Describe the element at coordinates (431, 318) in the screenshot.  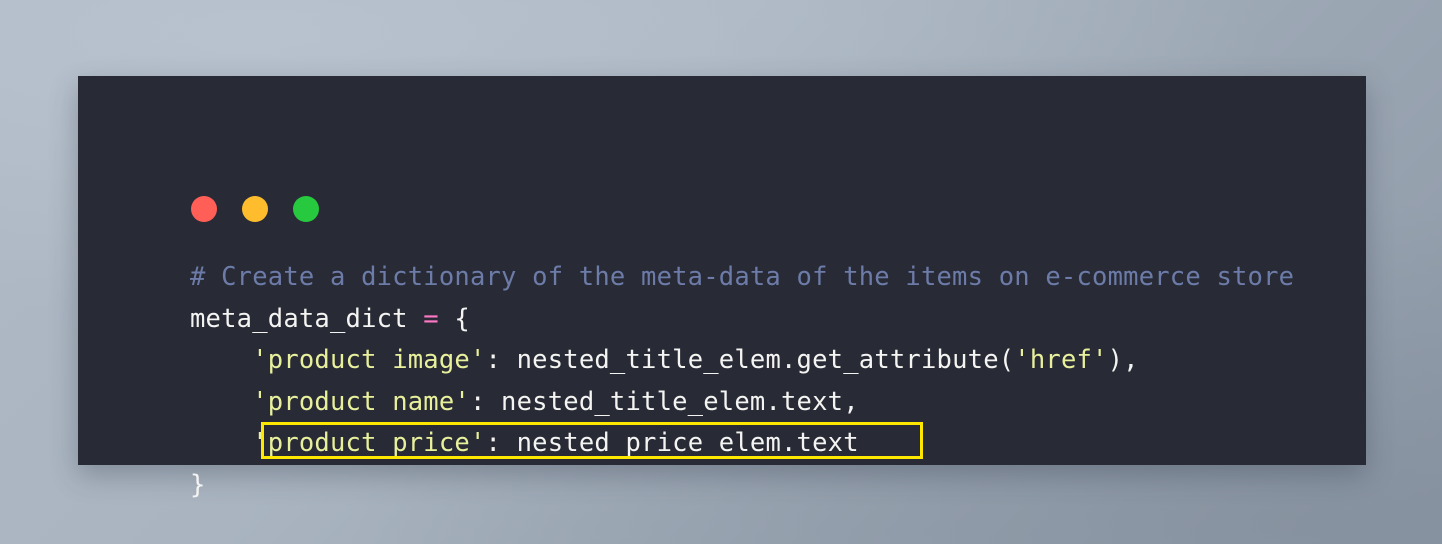
I see `code-token-op: =` at that location.